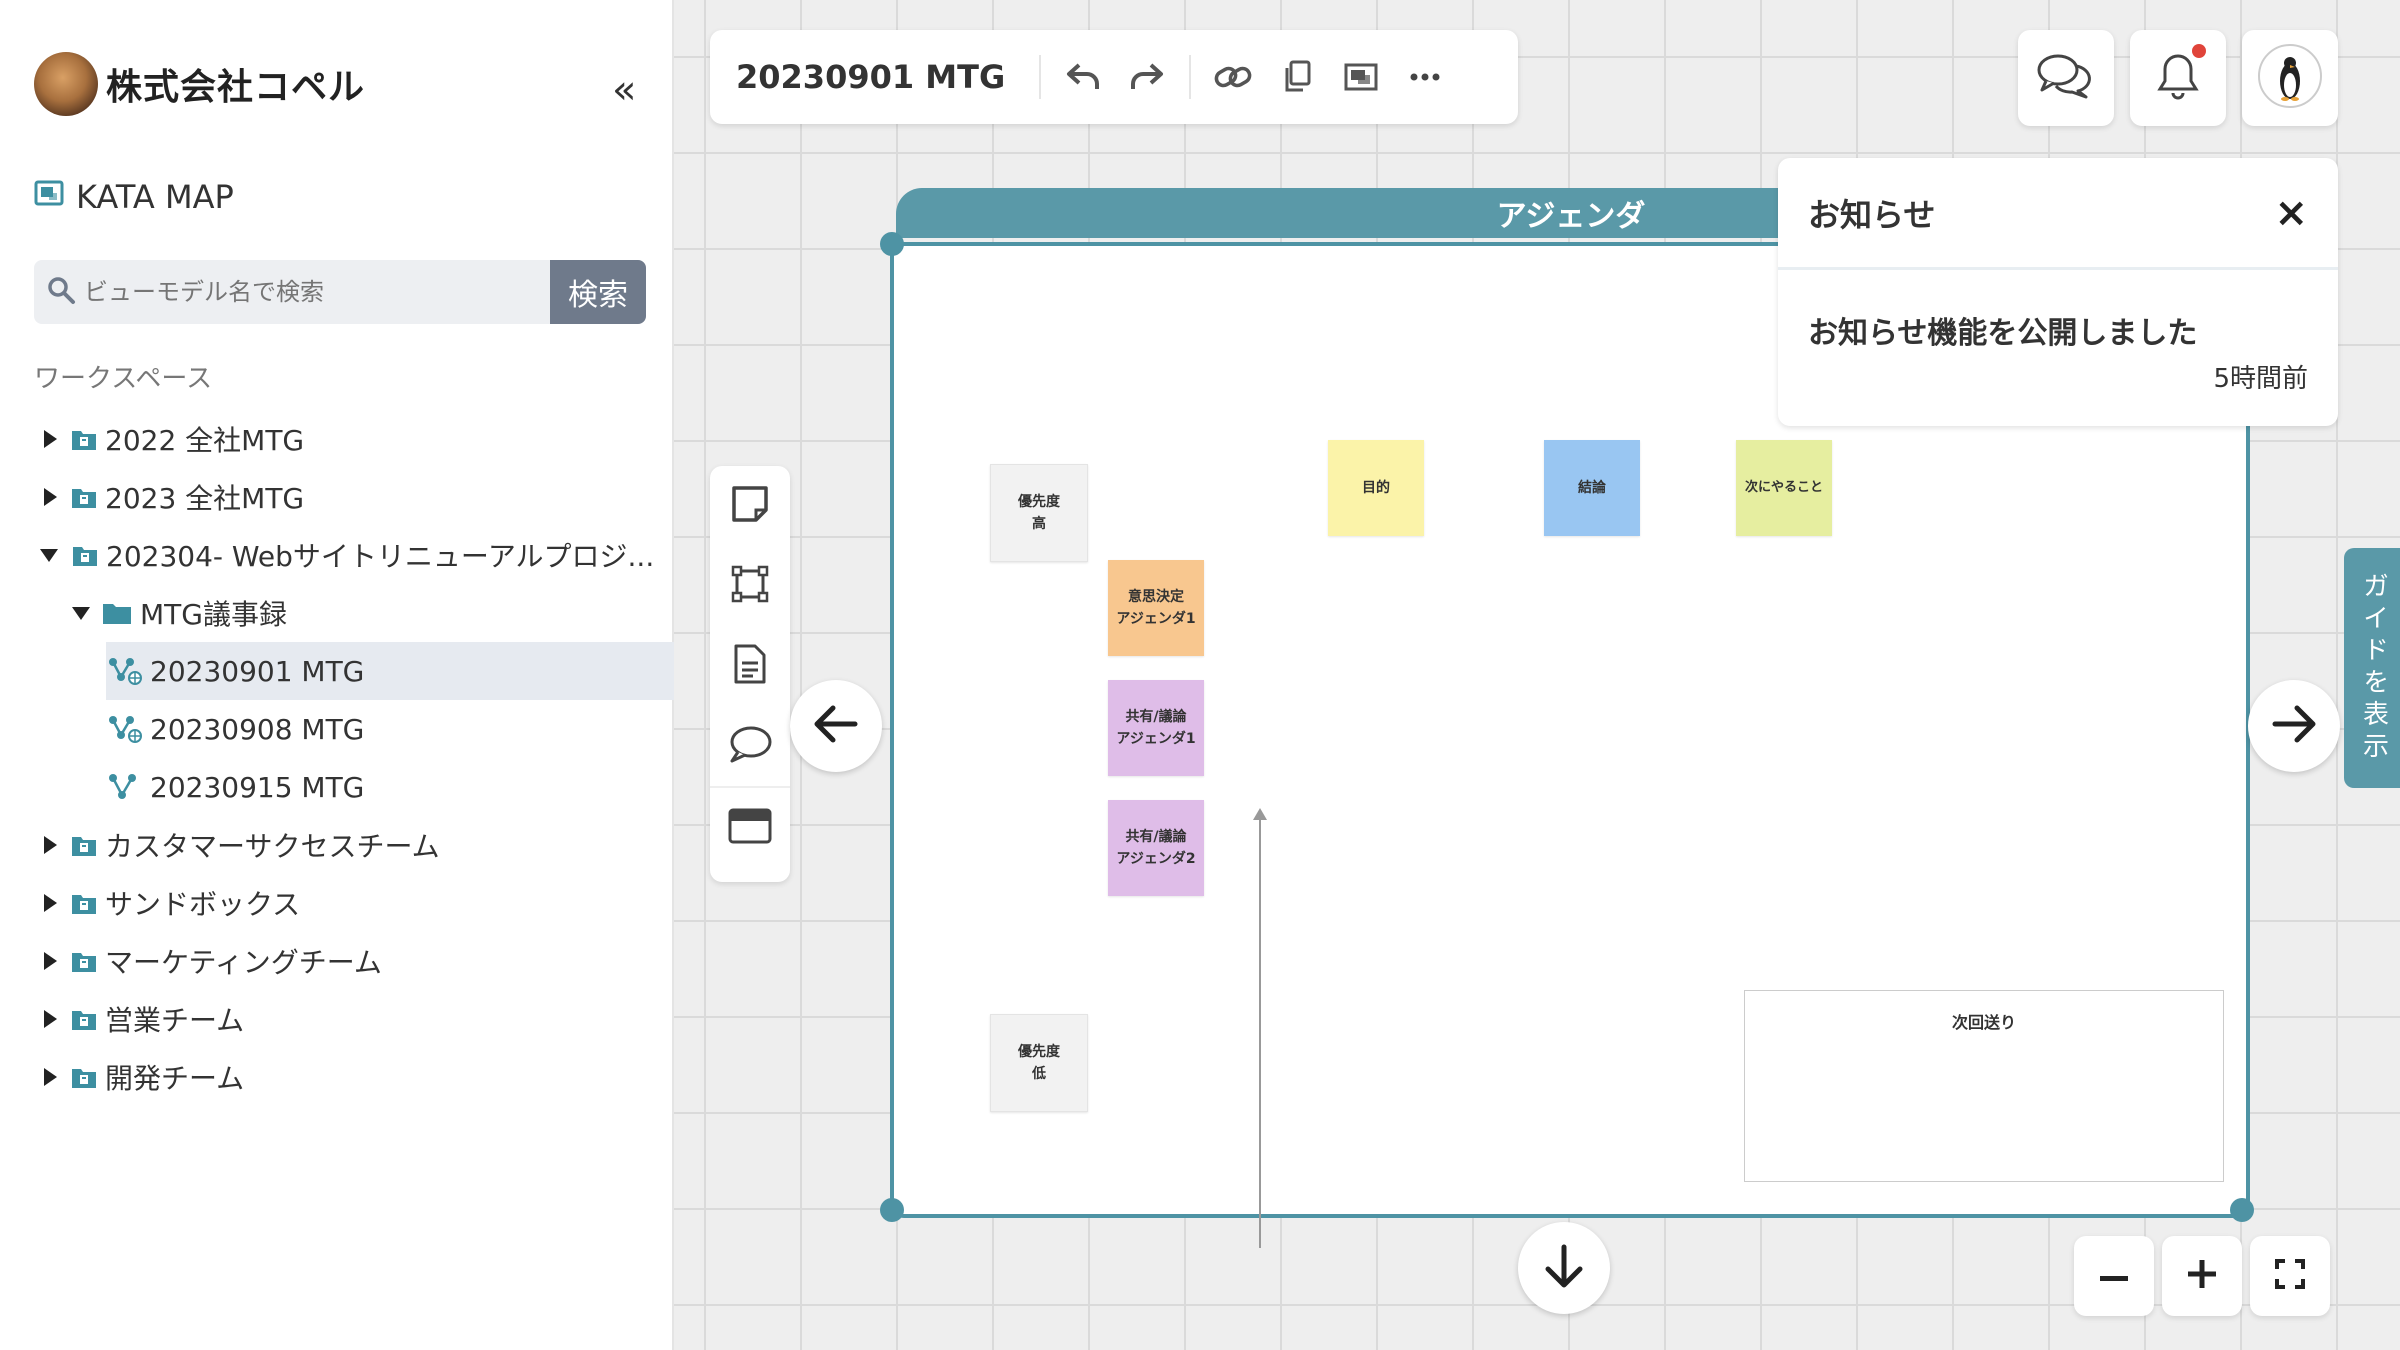 Image resolution: width=2400 pixels, height=1350 pixels. What do you see at coordinates (337, 1019) in the screenshot?
I see `tree-item-sales: 営業チーム` at bounding box center [337, 1019].